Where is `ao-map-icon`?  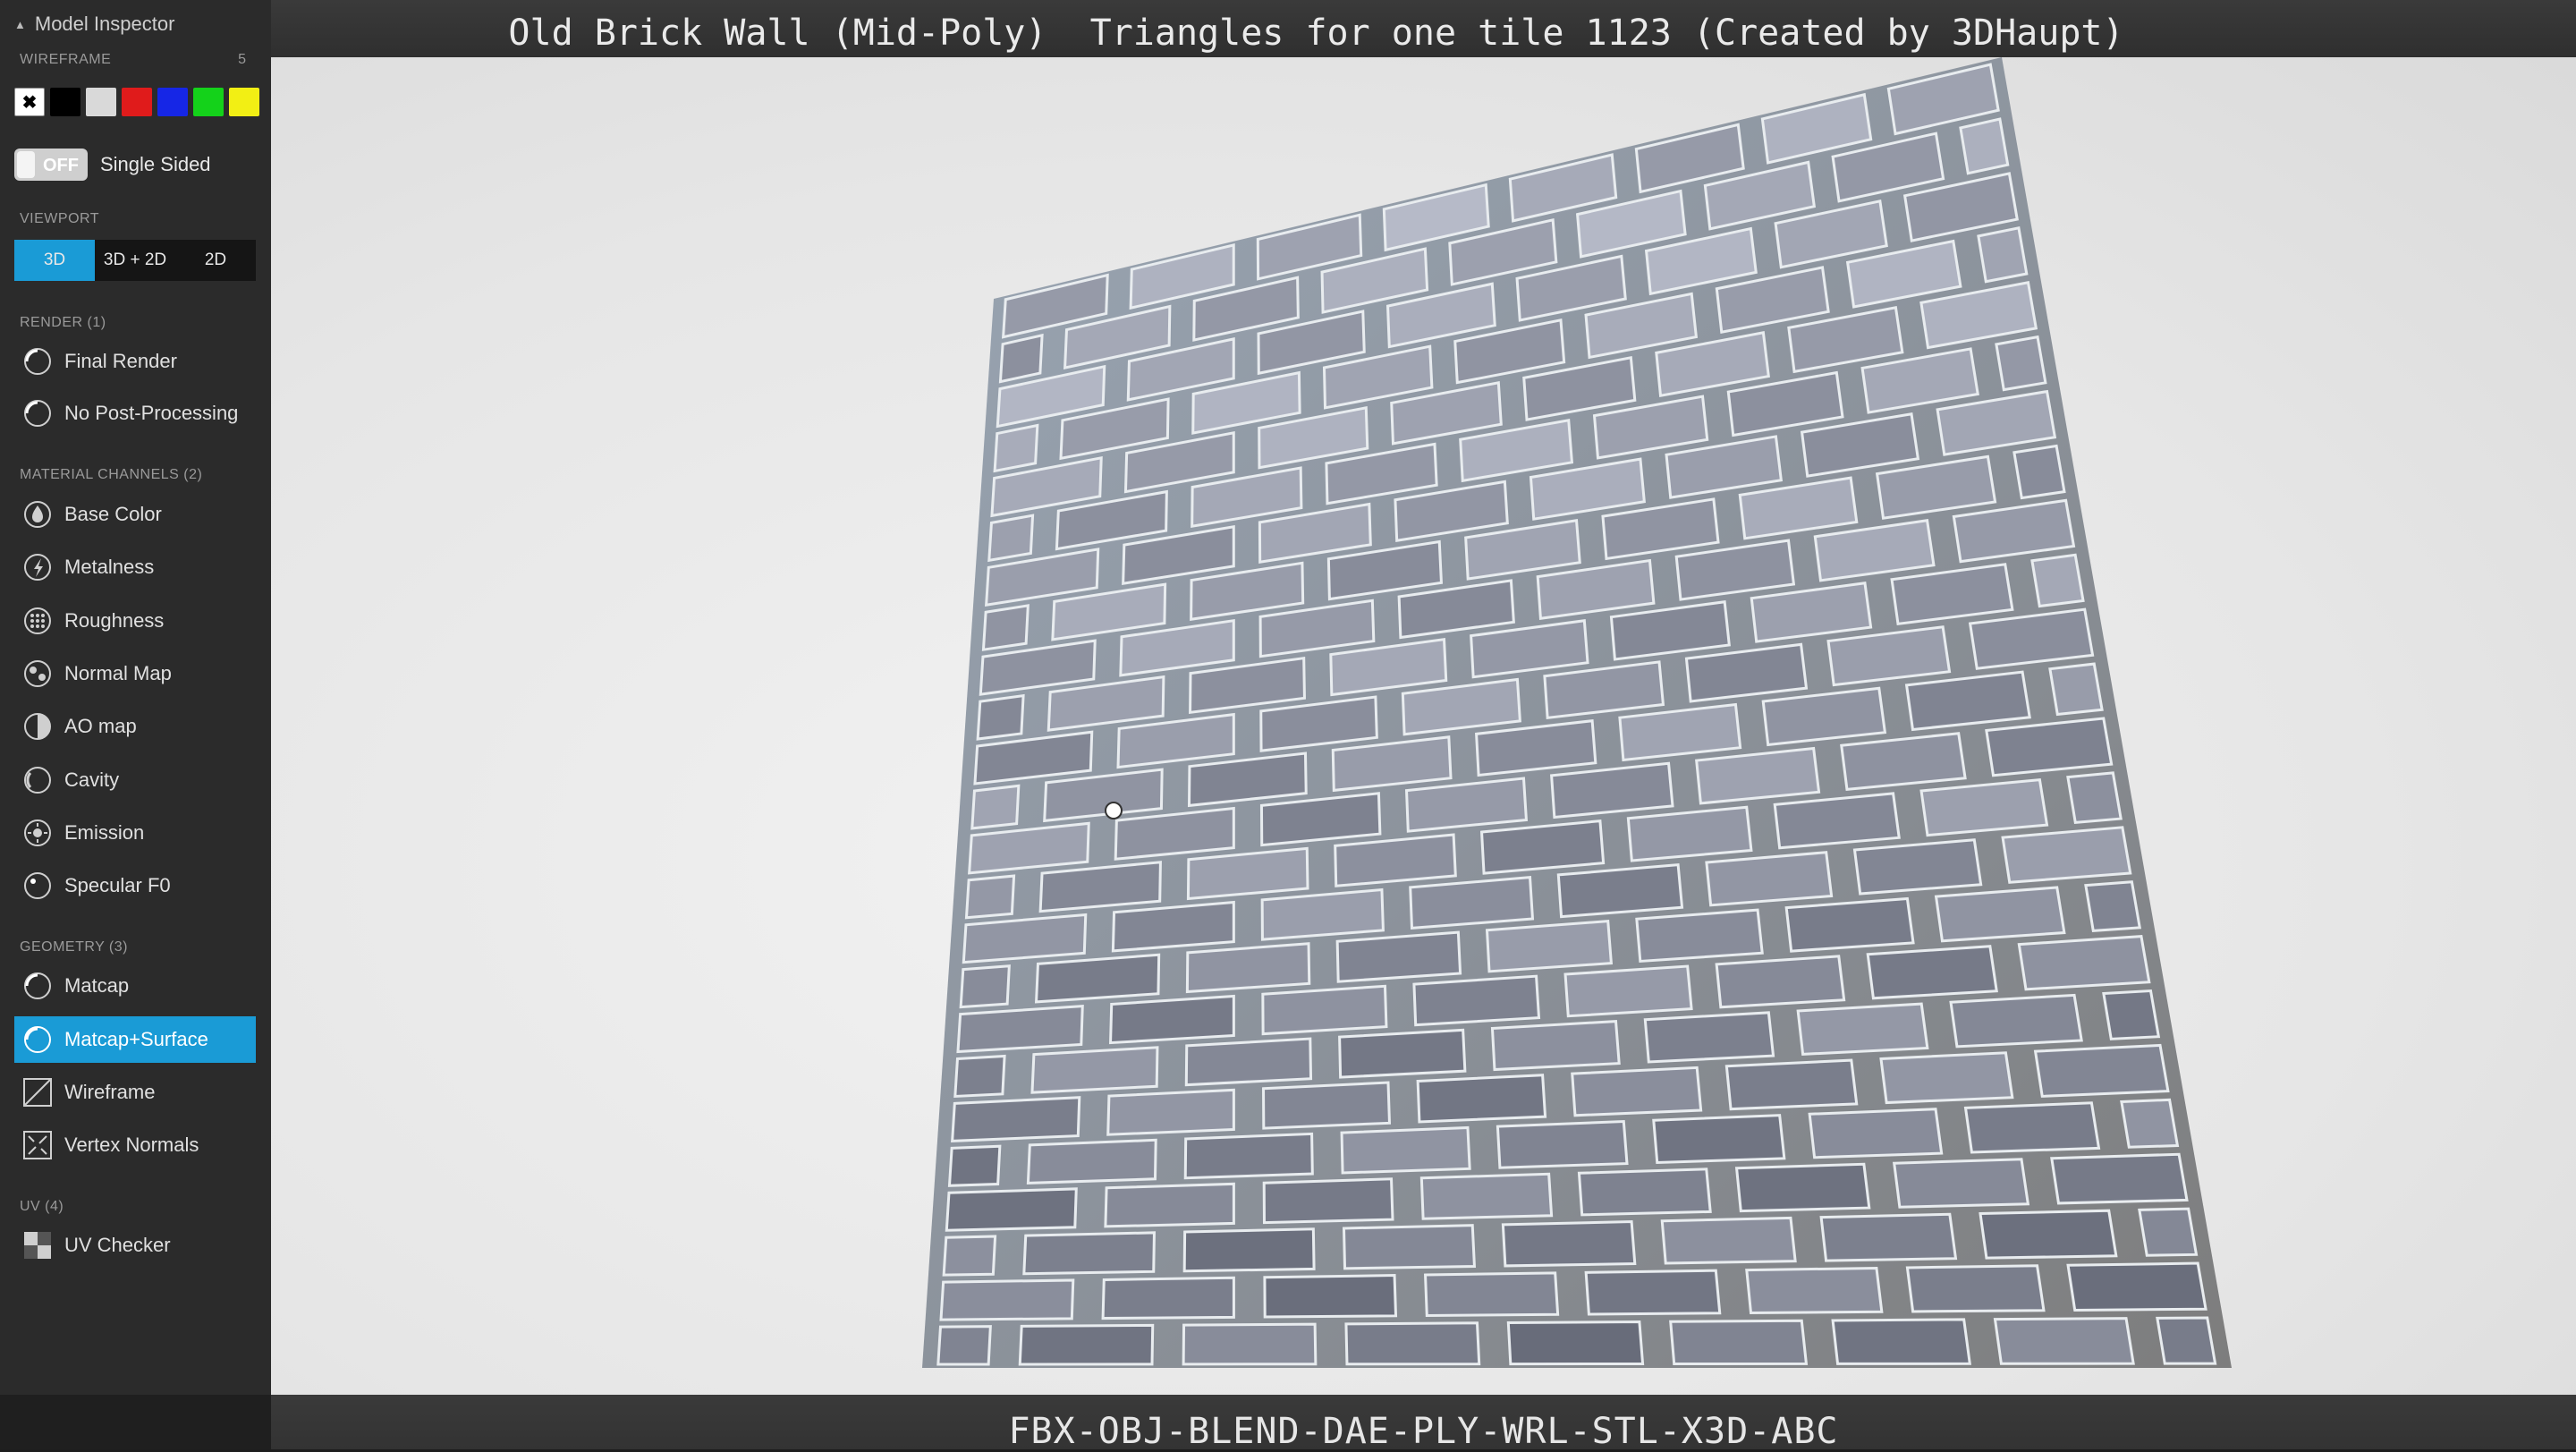
ao-map-icon is located at coordinates (37, 726).